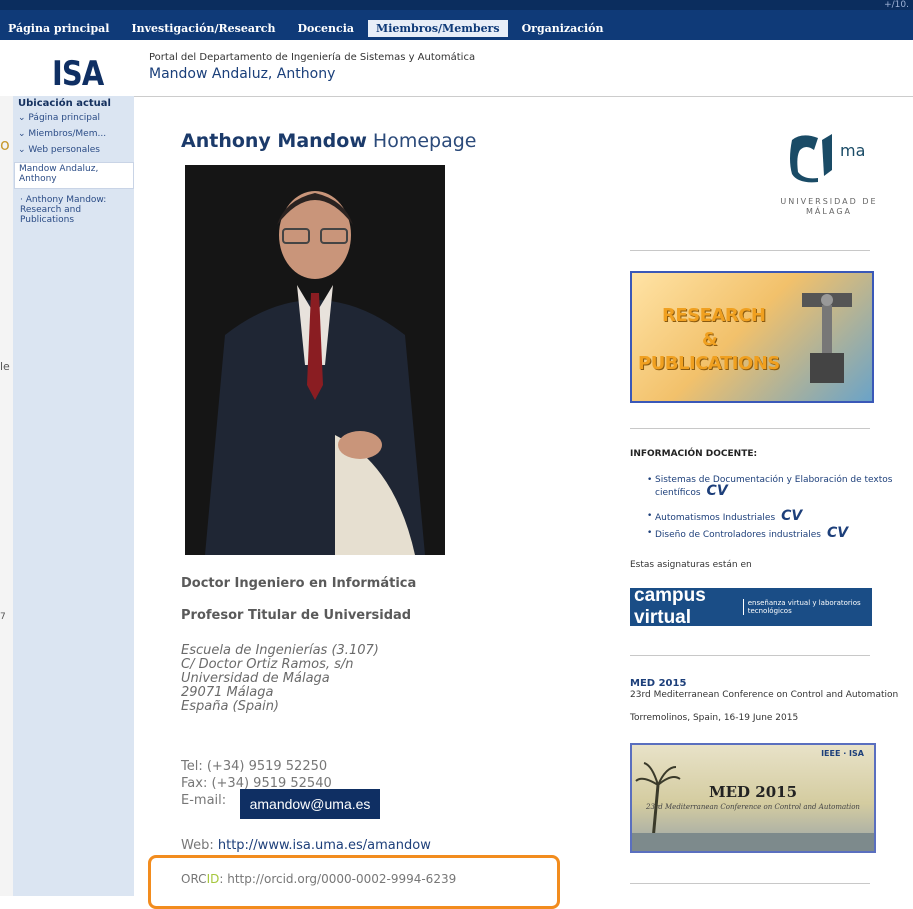 Image resolution: width=913 pixels, height=909 pixels. What do you see at coordinates (315, 360) in the screenshot?
I see `profile-photo` at bounding box center [315, 360].